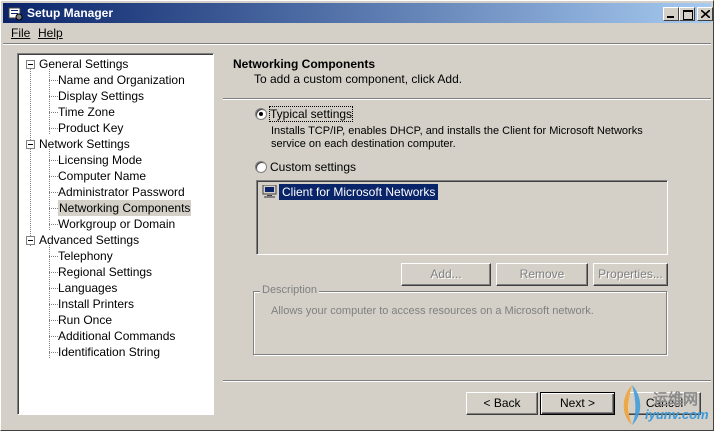  What do you see at coordinates (117, 224) in the screenshot?
I see `tree-item-label: Workgroup or Domain` at bounding box center [117, 224].